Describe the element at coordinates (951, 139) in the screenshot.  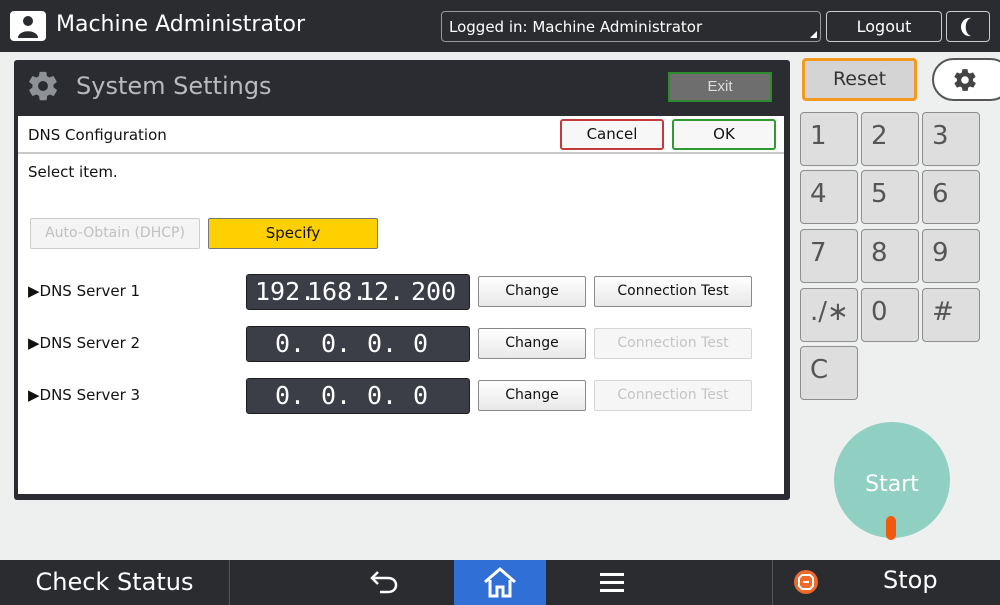
I see `key-3: 3` at that location.